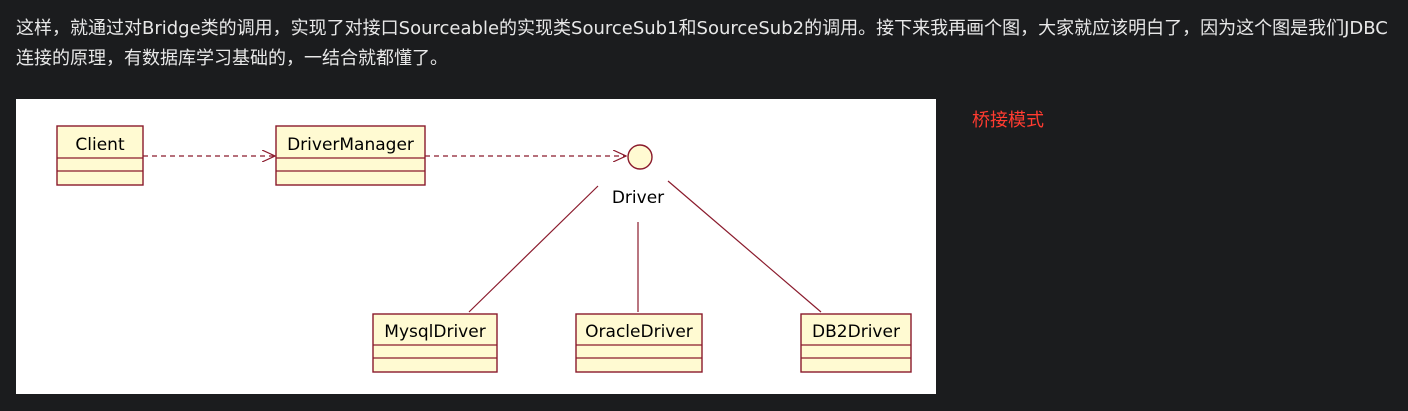 This screenshot has width=1408, height=411. What do you see at coordinates (435, 343) in the screenshot?
I see `class-mysql-driver: MysqlDriver` at bounding box center [435, 343].